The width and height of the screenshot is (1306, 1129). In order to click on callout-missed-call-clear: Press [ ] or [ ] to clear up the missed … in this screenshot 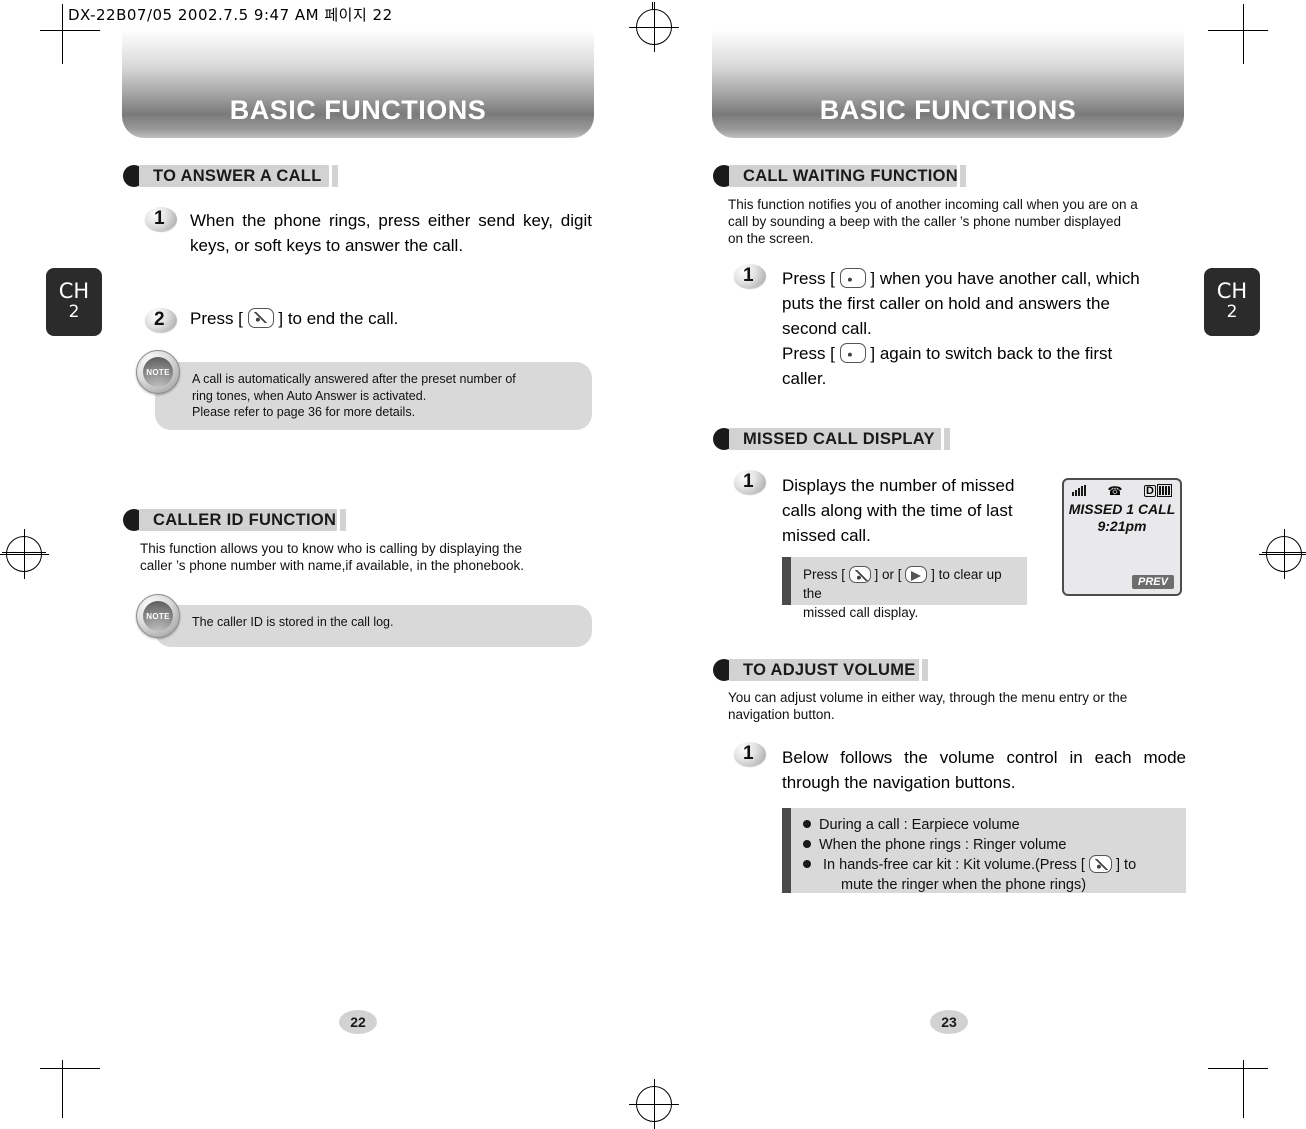, I will do `click(904, 588)`.